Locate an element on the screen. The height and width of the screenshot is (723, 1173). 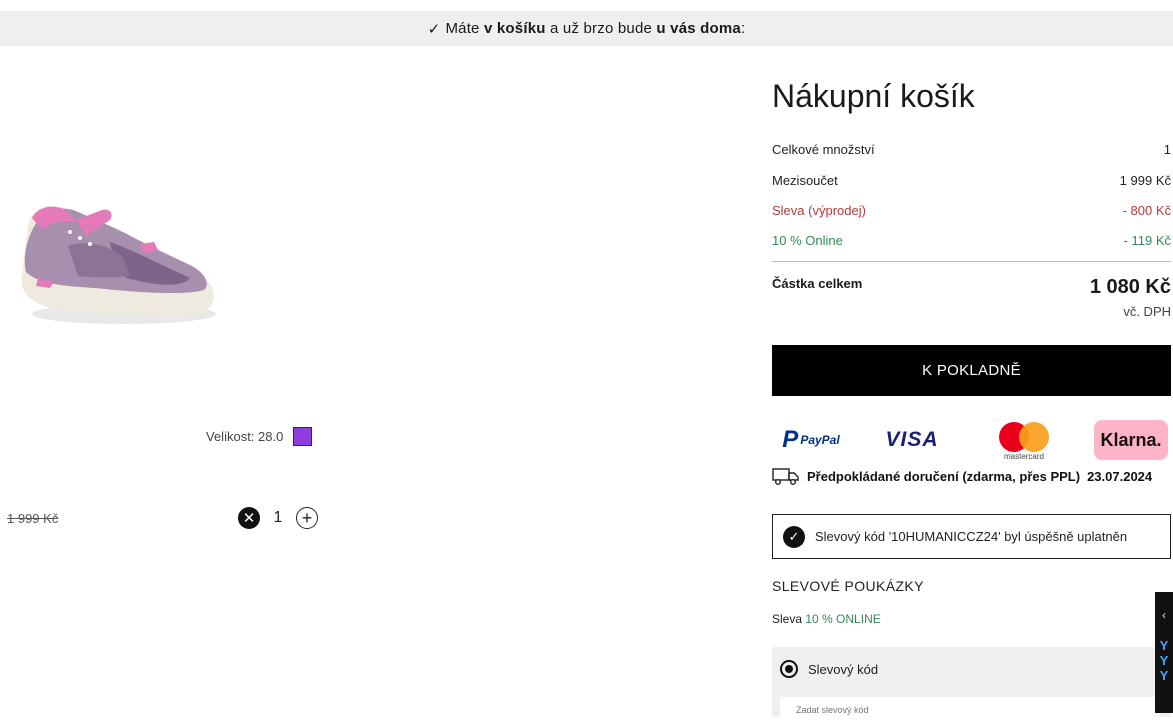
size-label: Velikost: 28.0 is located at coordinates (245, 436).